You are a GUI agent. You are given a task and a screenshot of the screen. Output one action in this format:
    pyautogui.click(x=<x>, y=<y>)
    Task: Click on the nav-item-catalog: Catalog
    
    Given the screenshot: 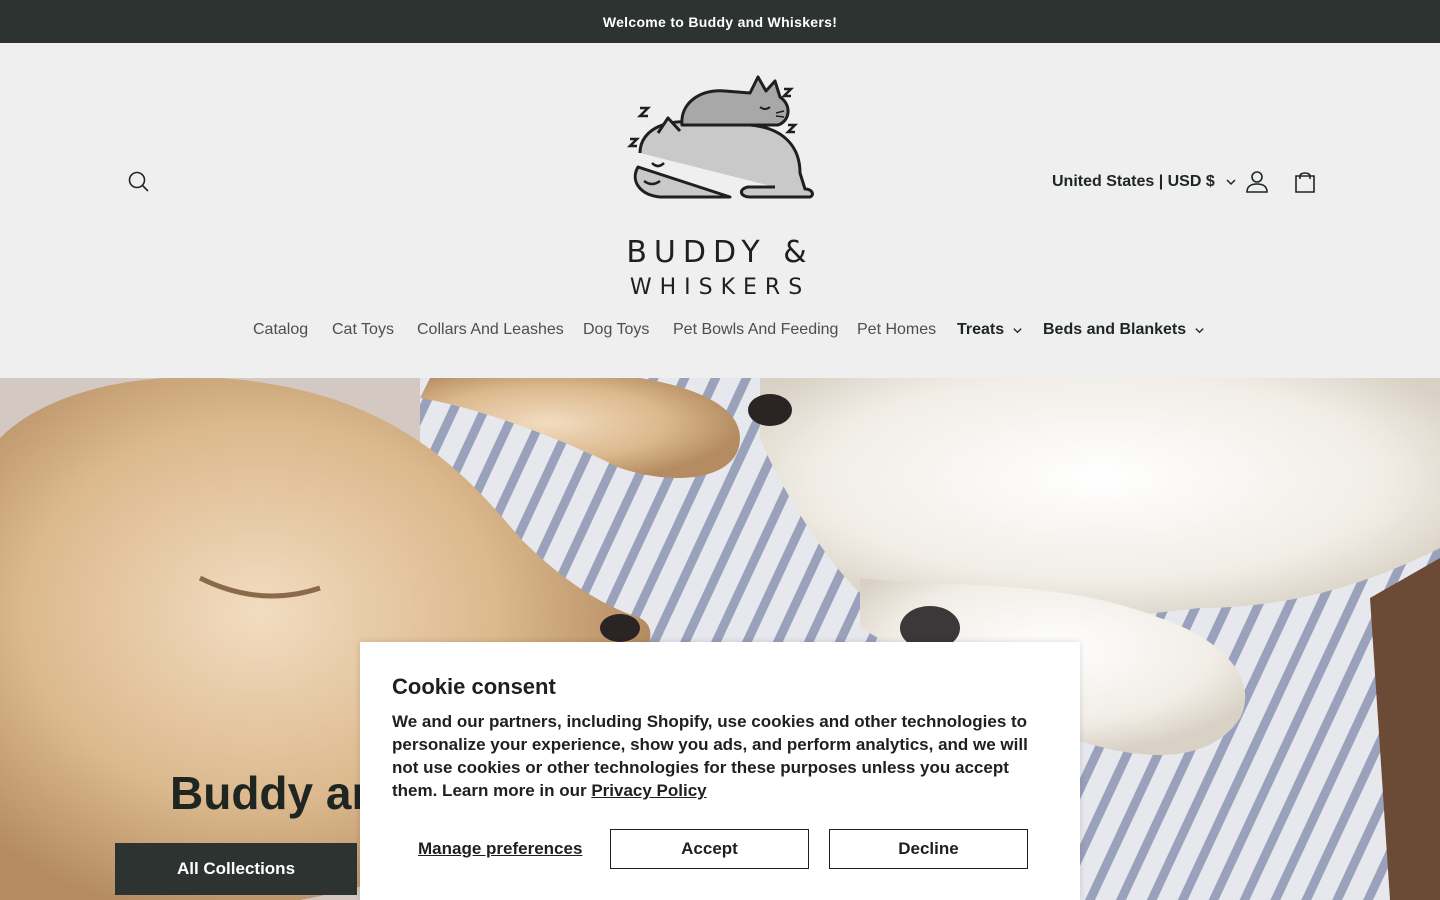 What is the action you would take?
    pyautogui.click(x=280, y=330)
    